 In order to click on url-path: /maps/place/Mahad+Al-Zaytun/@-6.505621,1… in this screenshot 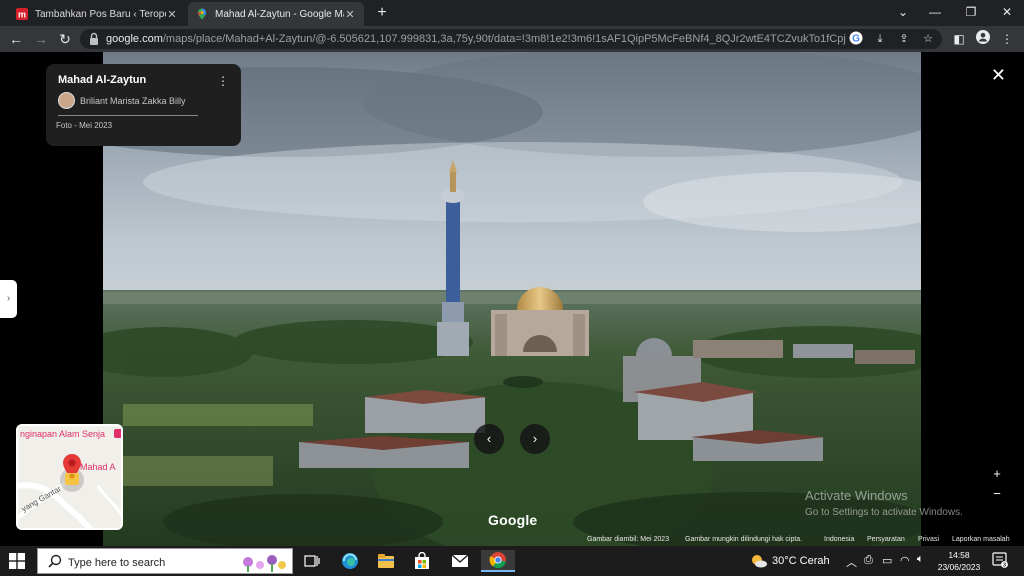, I will do `click(504, 39)`.